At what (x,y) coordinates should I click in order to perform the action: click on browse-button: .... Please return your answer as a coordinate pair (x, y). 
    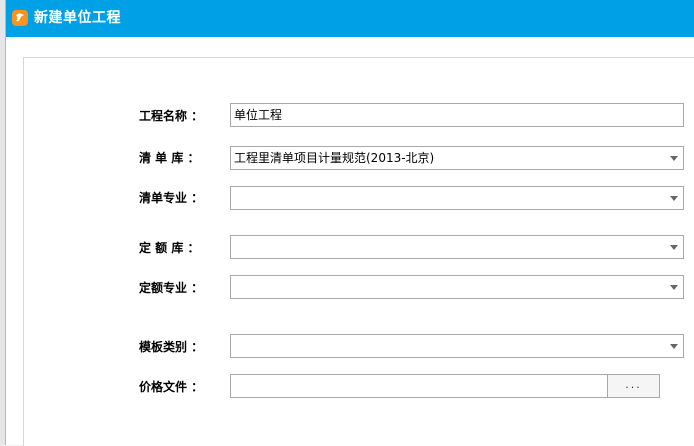
    Looking at the image, I should click on (633, 386).